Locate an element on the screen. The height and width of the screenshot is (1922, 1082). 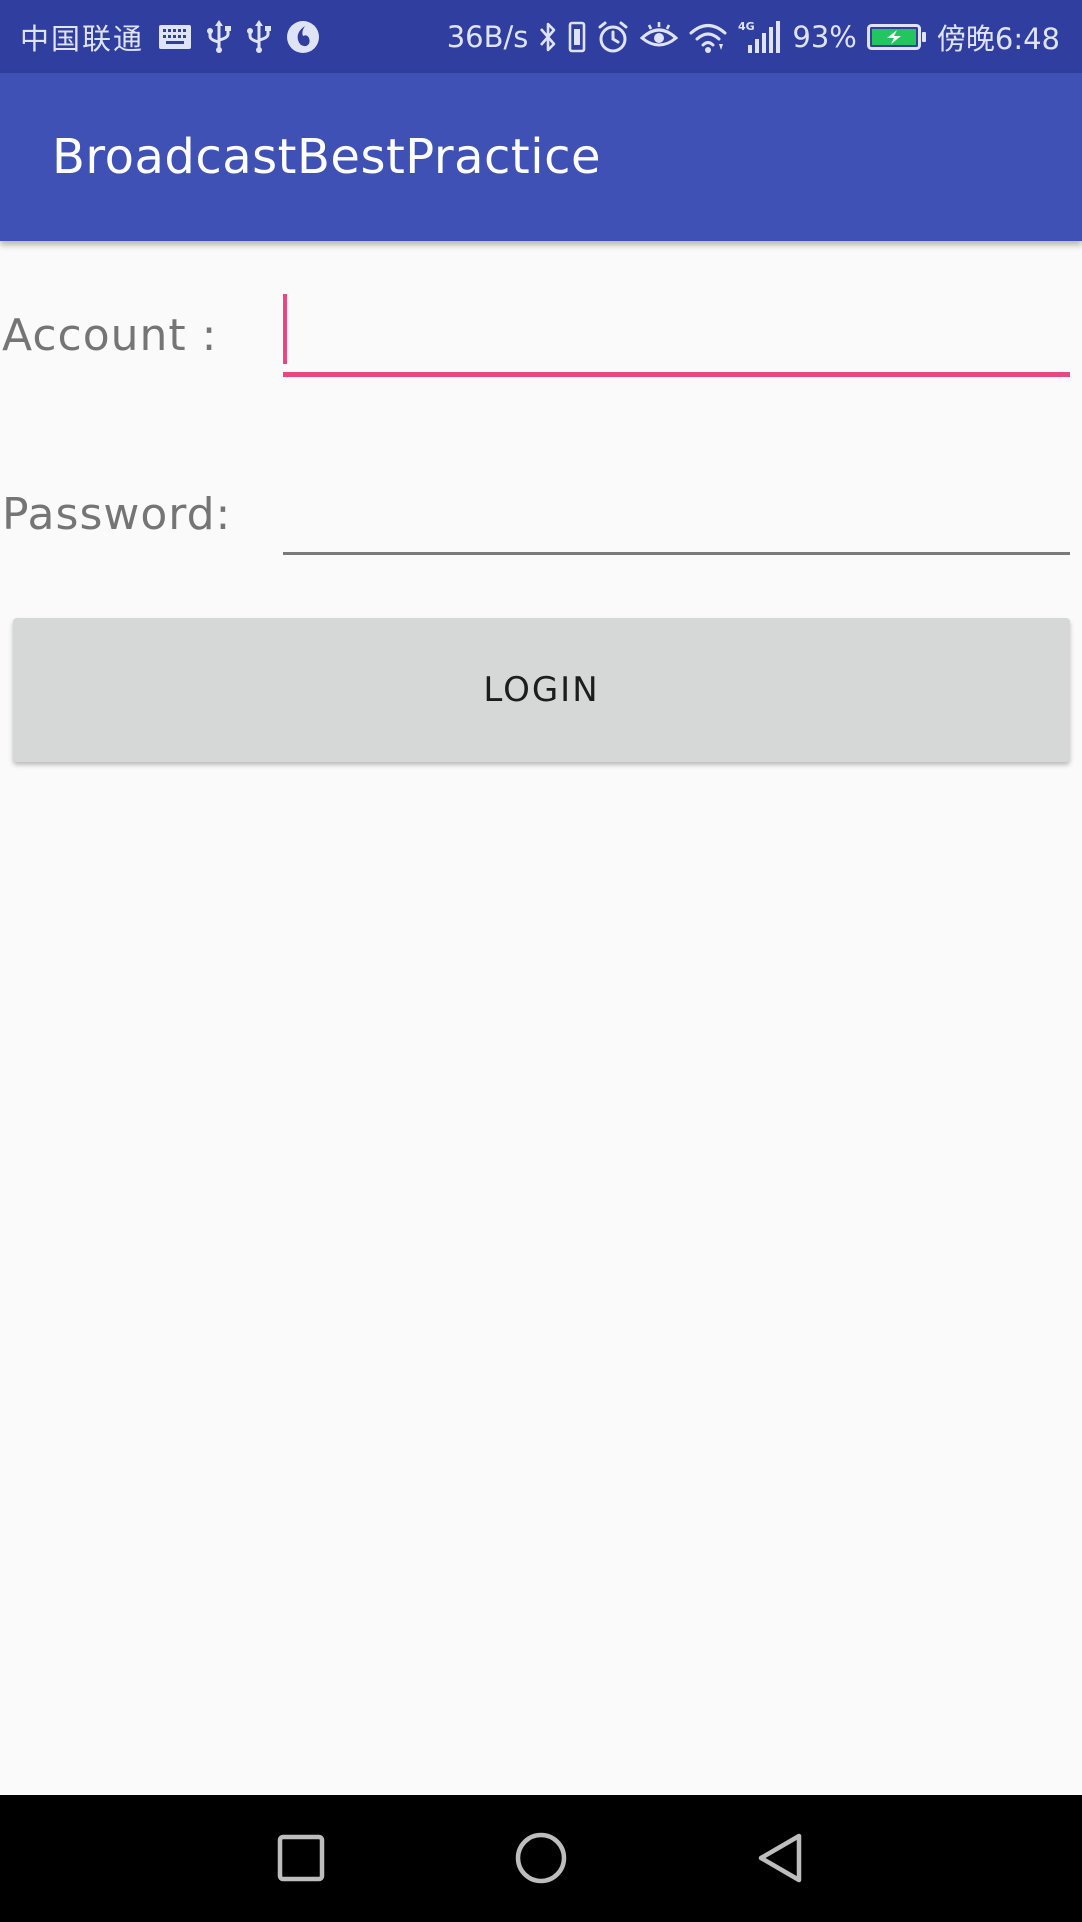
network-speed: 36B/s is located at coordinates (487, 36).